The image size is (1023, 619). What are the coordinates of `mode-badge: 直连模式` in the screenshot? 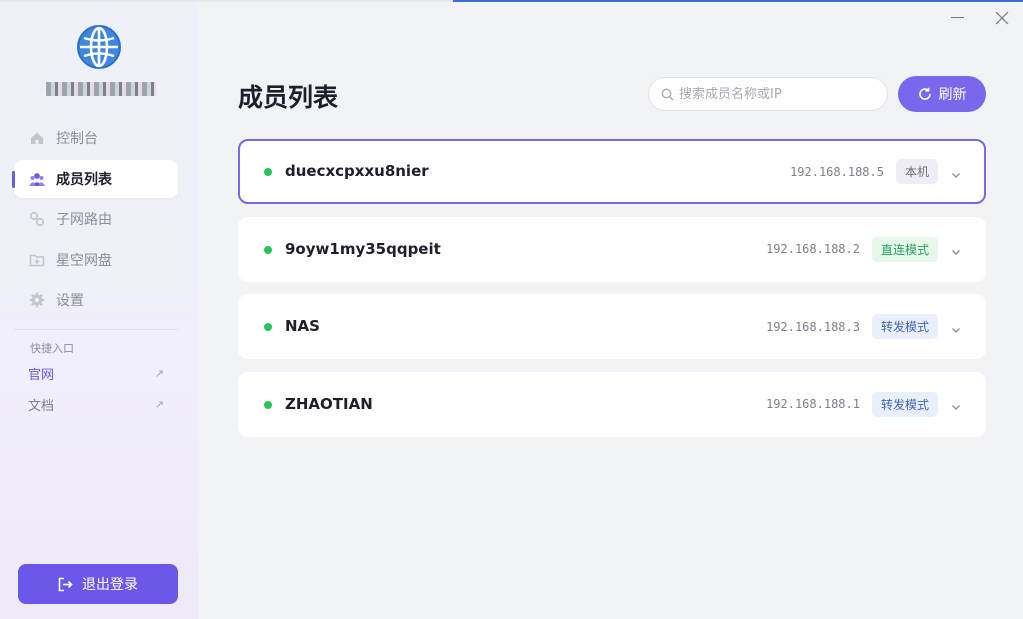 It's located at (904, 249).